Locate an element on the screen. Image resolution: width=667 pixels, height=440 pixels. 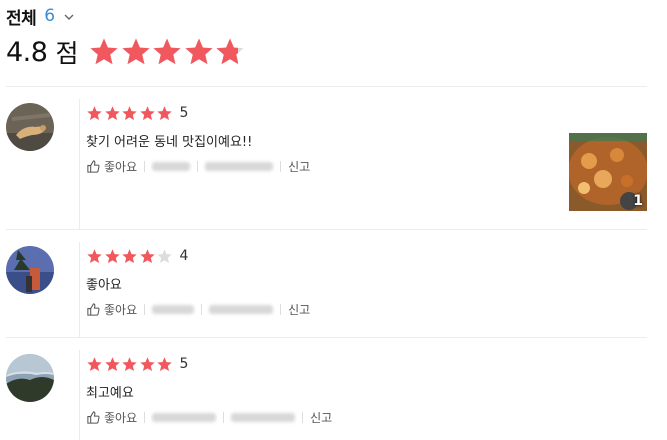
score-unit: 점 is located at coordinates (67, 53).